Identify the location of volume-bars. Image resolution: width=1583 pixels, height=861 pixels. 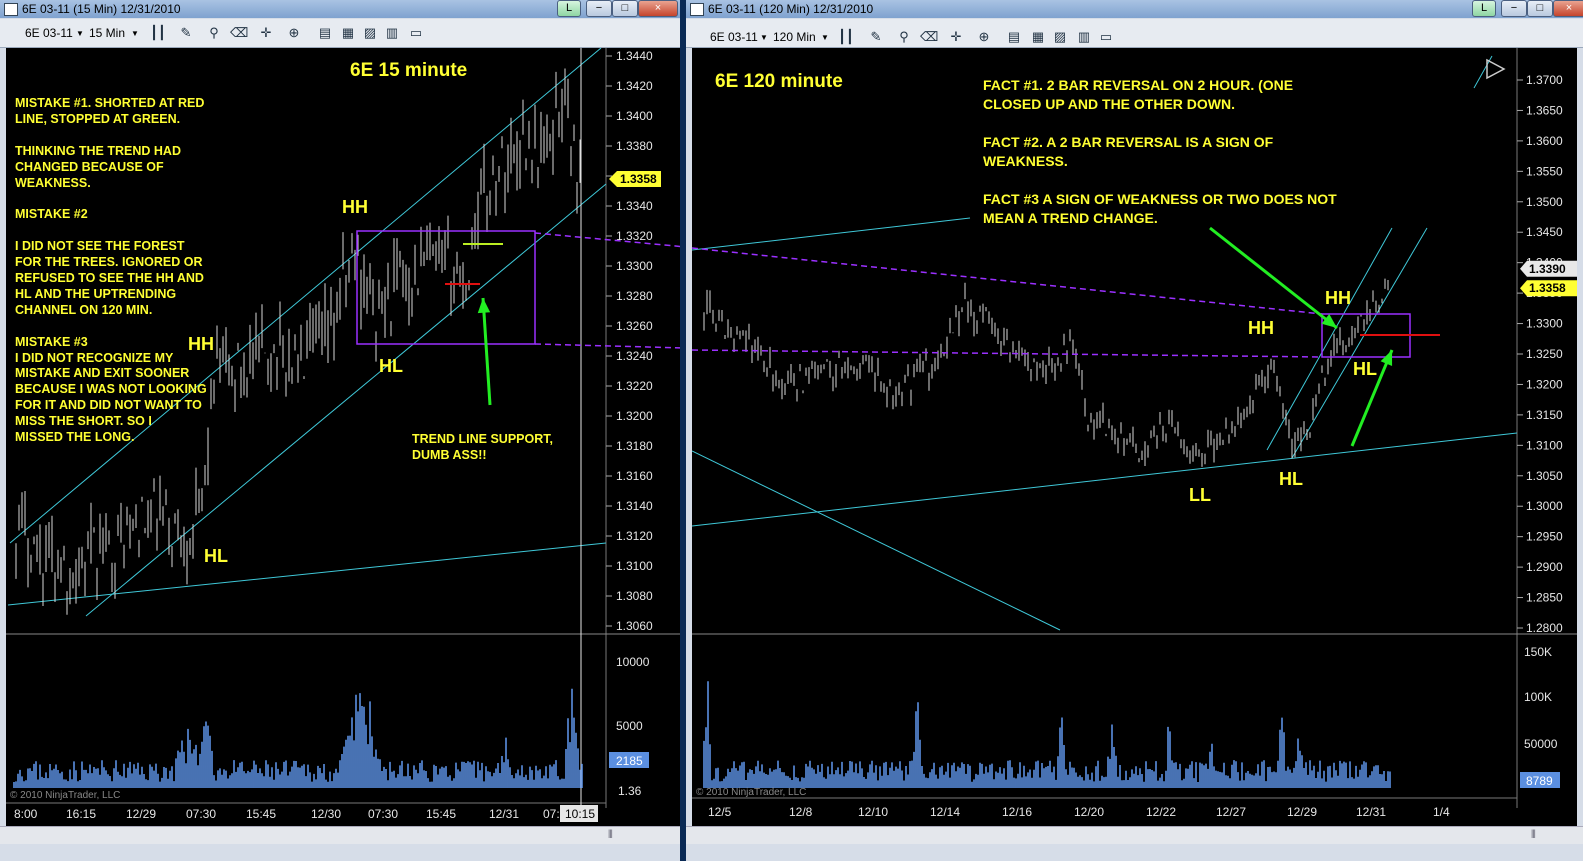
(298, 738).